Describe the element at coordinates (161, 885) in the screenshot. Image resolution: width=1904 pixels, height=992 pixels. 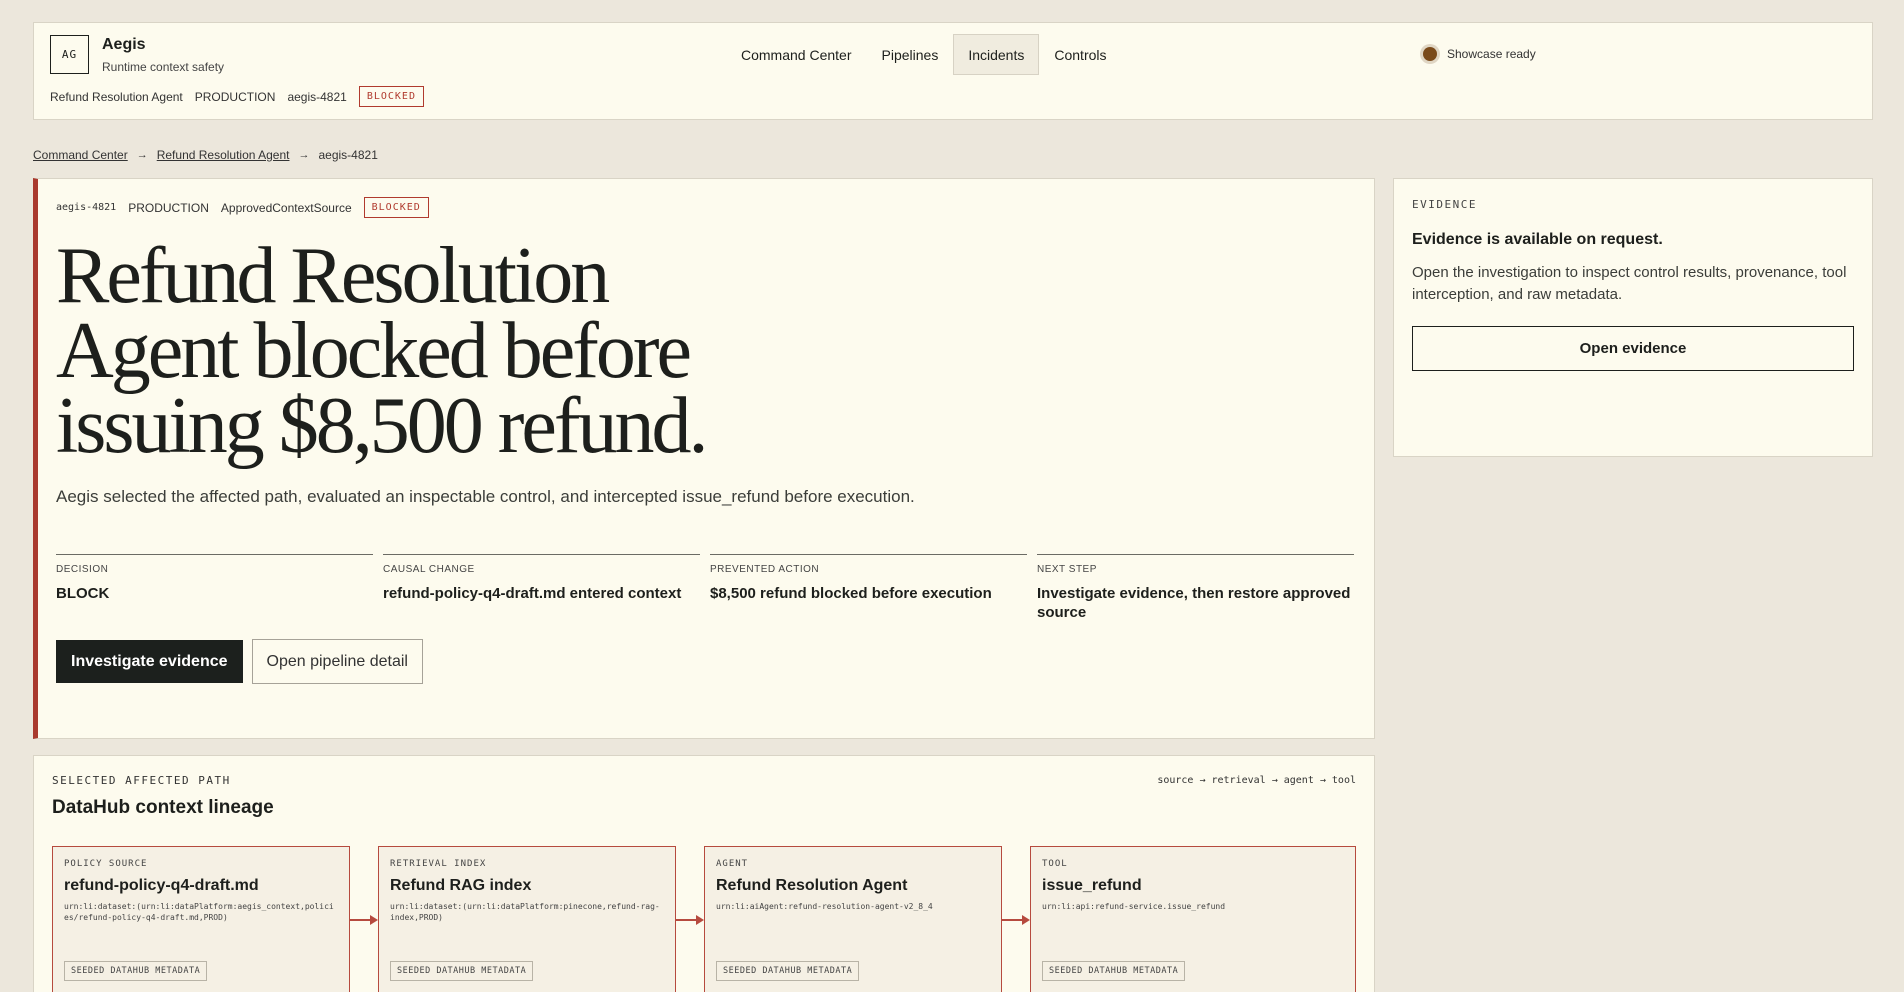
I see `node-title: refund-policy-q4-draft.md` at that location.